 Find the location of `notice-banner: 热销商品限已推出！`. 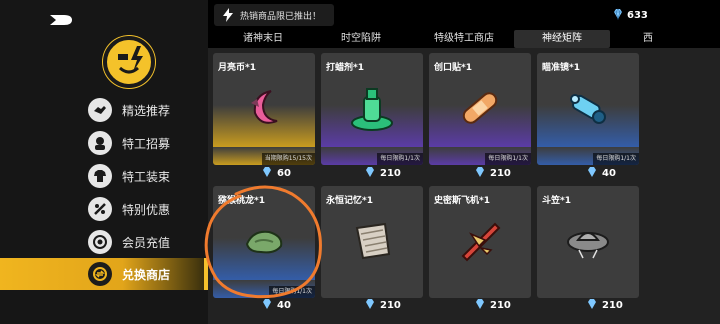

notice-banner: 热销商品限已推出！ is located at coordinates (274, 15).